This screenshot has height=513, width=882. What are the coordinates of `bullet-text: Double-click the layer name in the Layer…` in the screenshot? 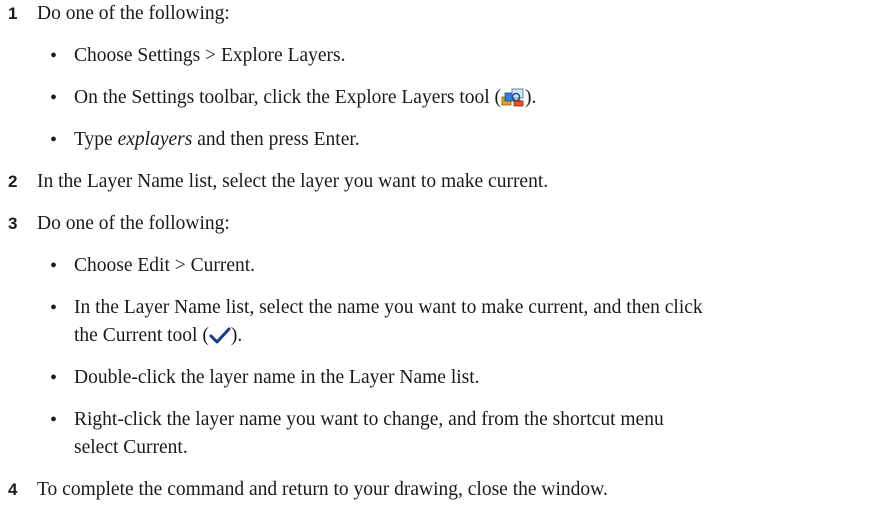 It's located at (277, 377).